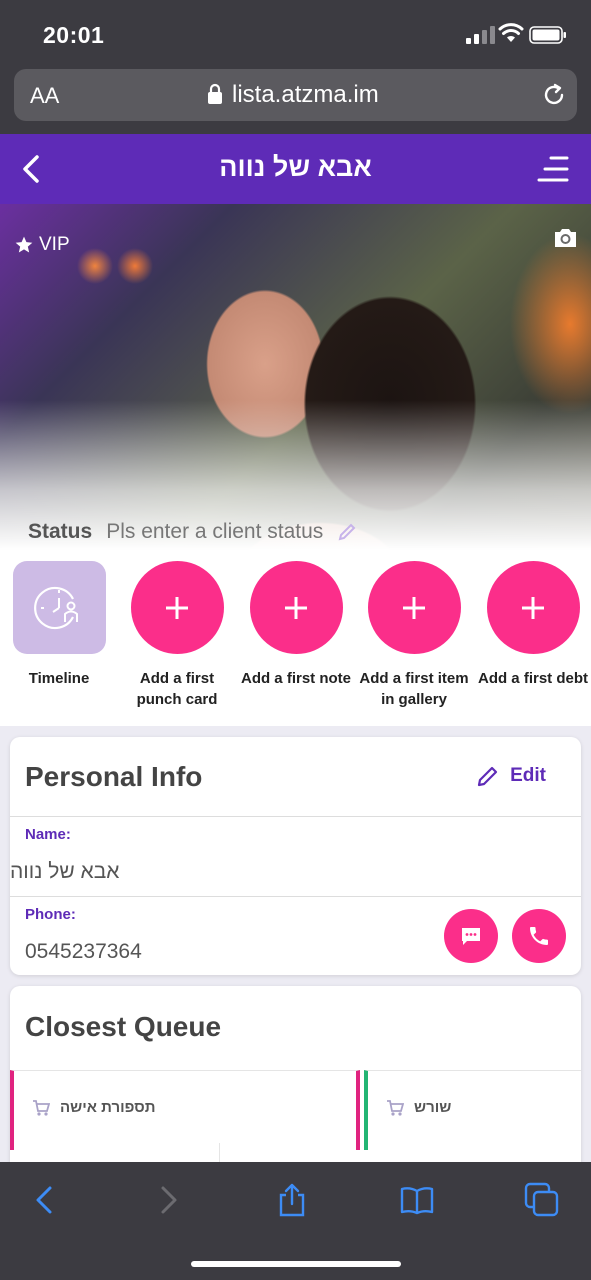  What do you see at coordinates (185, 1116) in the screenshot?
I see `queue-item: תספורת אישה` at bounding box center [185, 1116].